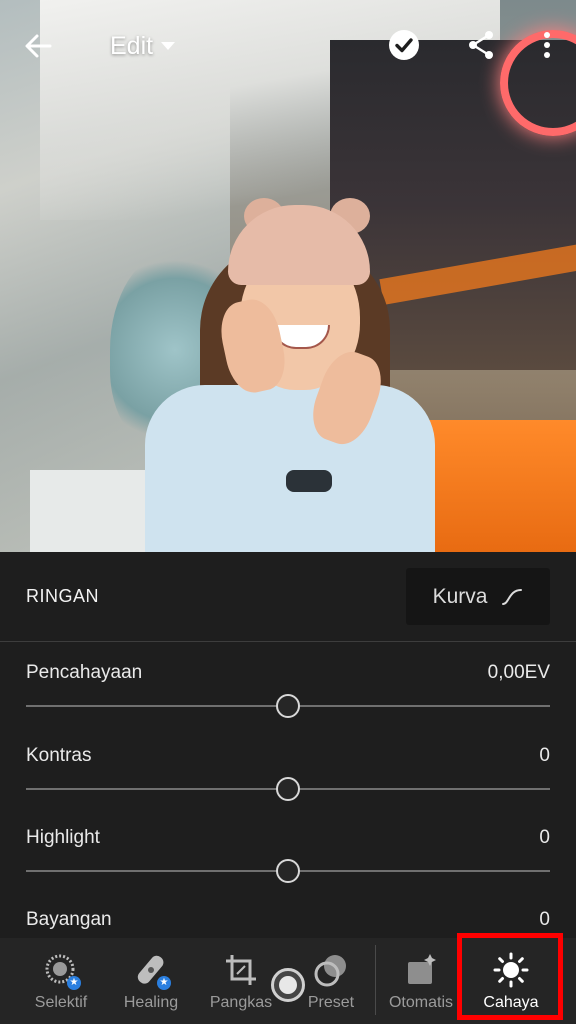 This screenshot has height=1024, width=576. I want to click on slider-value: 0,00EV, so click(518, 672).